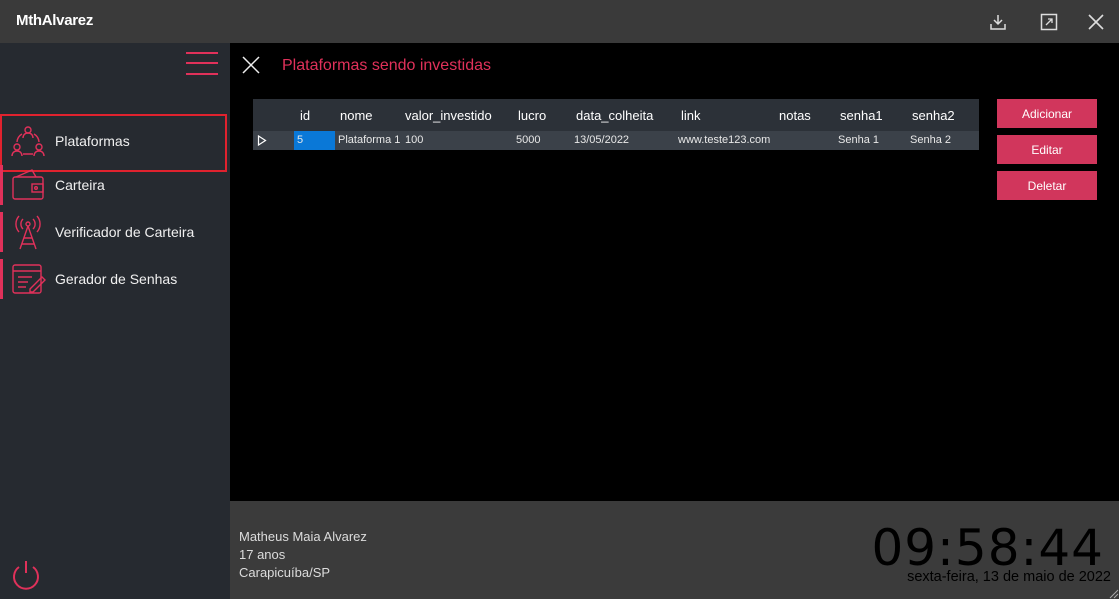  Describe the element at coordinates (28, 185) in the screenshot. I see `wallet-icon` at that location.